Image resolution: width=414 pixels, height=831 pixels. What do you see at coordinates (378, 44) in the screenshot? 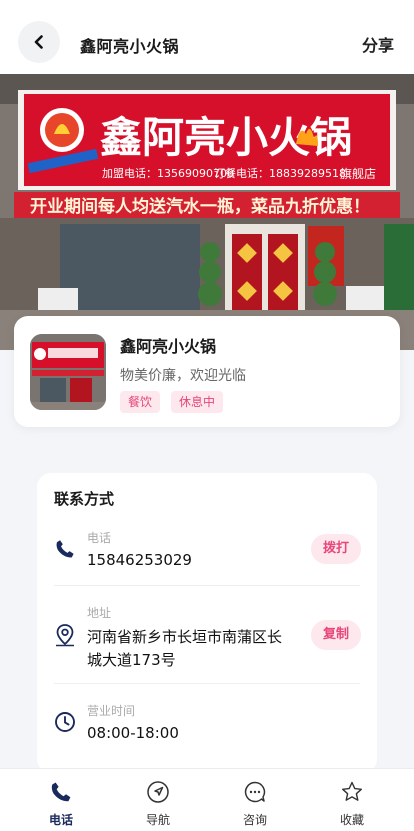
I see `share-button: 分享` at bounding box center [378, 44].